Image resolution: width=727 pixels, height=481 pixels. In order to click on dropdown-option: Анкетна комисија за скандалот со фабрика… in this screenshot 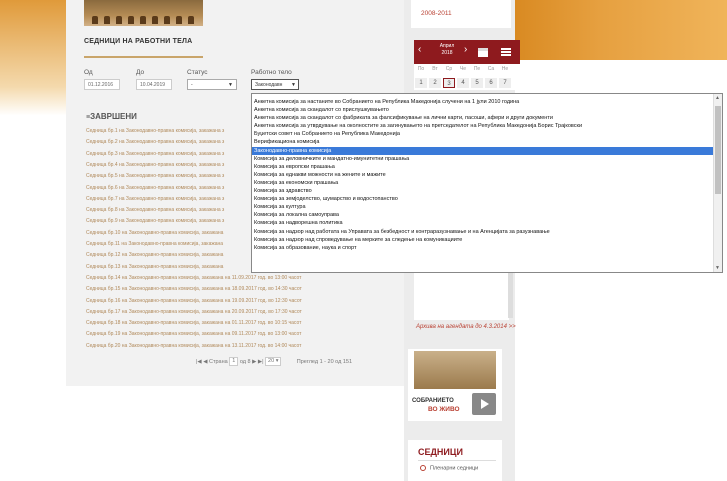, I will do `click(483, 118)`.